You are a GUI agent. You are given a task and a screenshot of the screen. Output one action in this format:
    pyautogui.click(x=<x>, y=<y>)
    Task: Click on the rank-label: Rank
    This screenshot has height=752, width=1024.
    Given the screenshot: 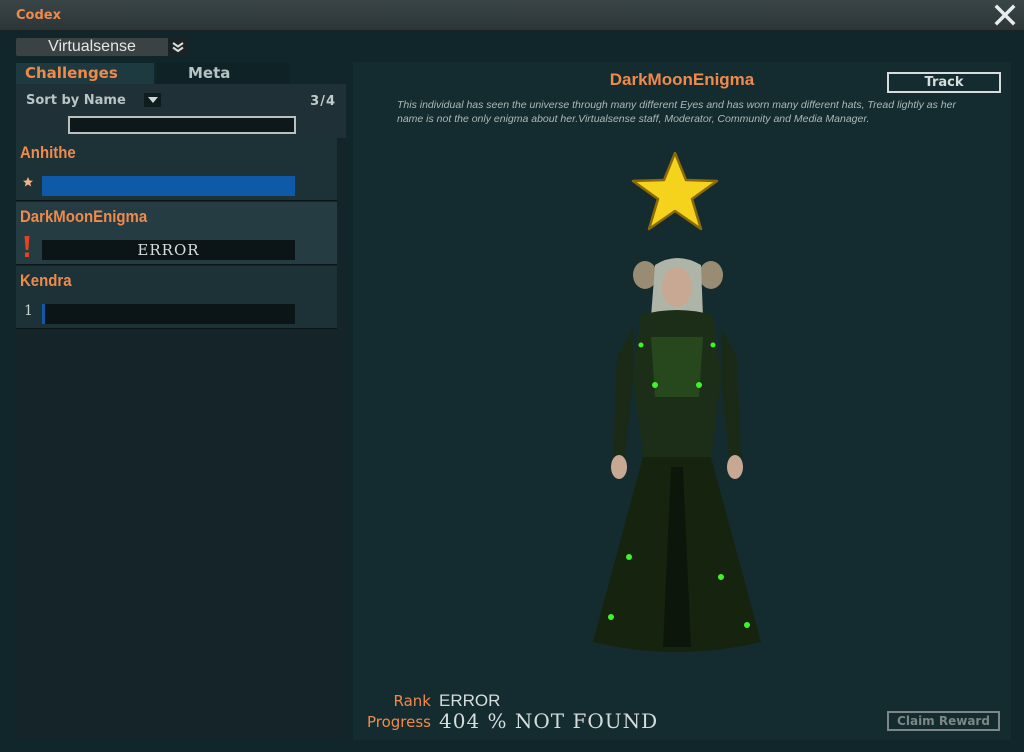 What is the action you would take?
    pyautogui.click(x=412, y=701)
    